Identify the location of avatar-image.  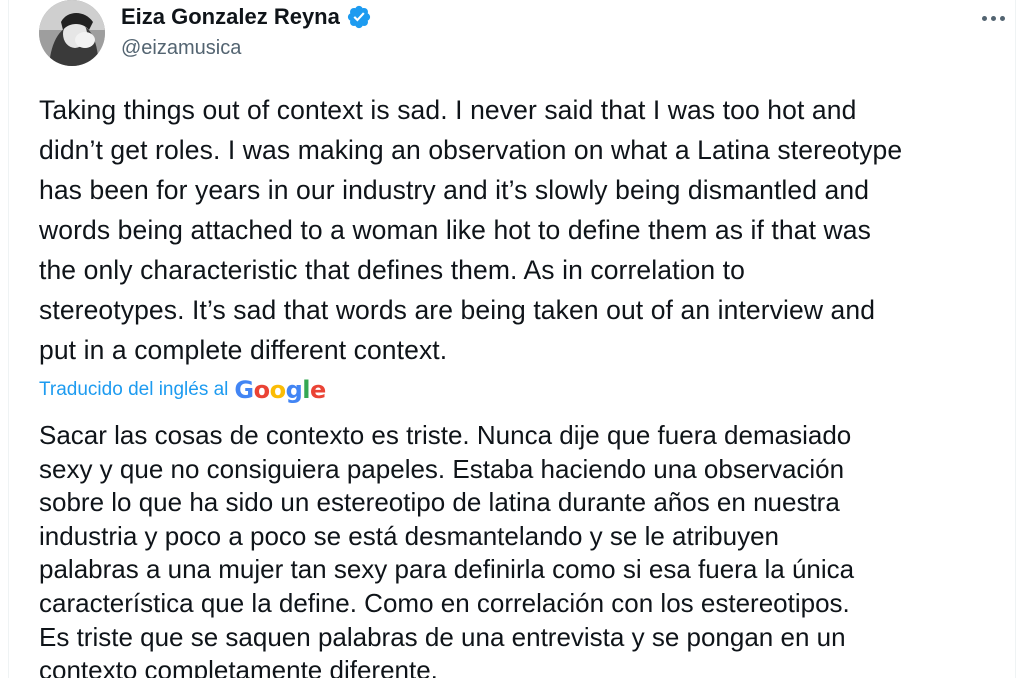
(72, 33).